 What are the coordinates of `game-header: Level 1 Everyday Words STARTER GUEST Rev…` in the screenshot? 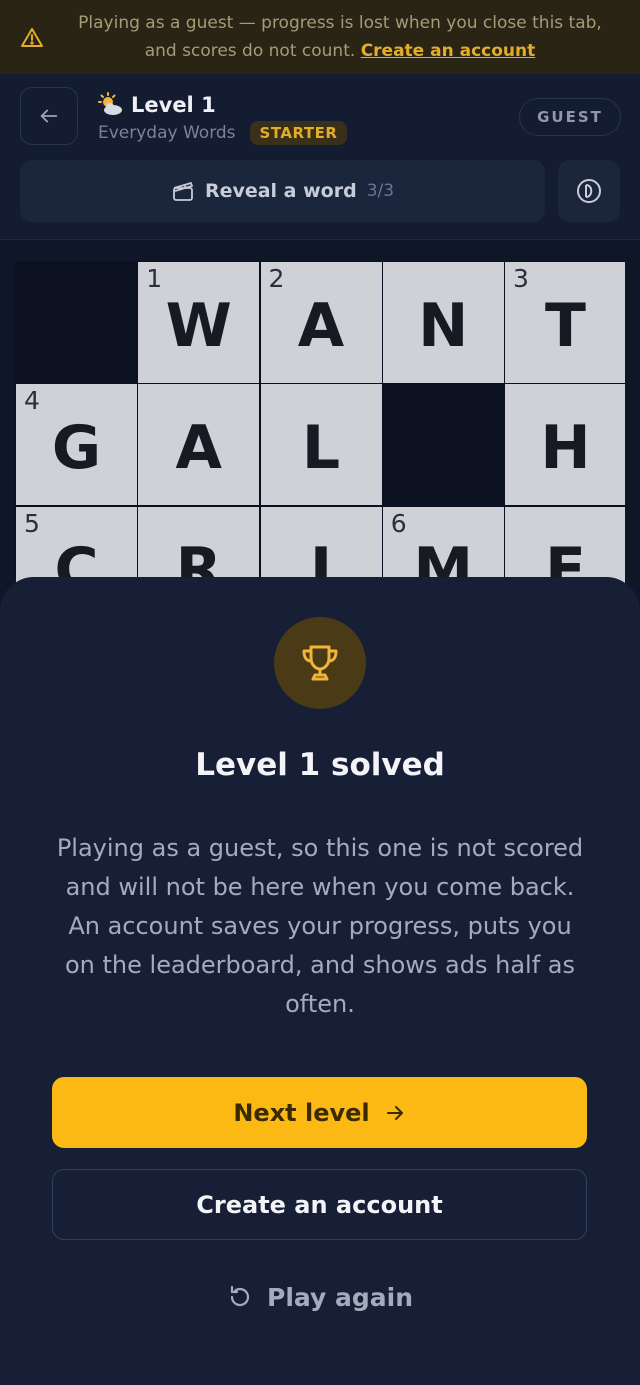 It's located at (320, 157).